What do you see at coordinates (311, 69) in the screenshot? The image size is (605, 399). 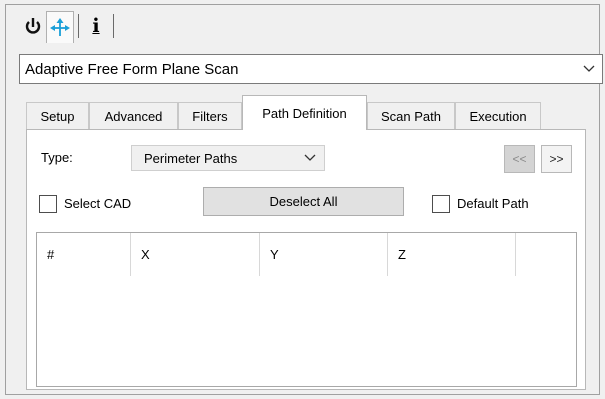 I see `scan-type-dropdown: Adaptive Free Form Plane Scan` at bounding box center [311, 69].